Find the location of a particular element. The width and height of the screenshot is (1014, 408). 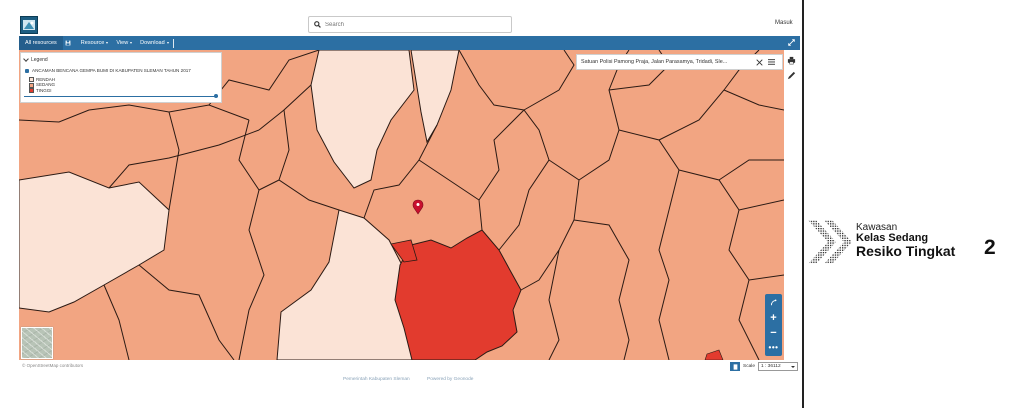

opacity-slider-track is located at coordinates (121, 96).